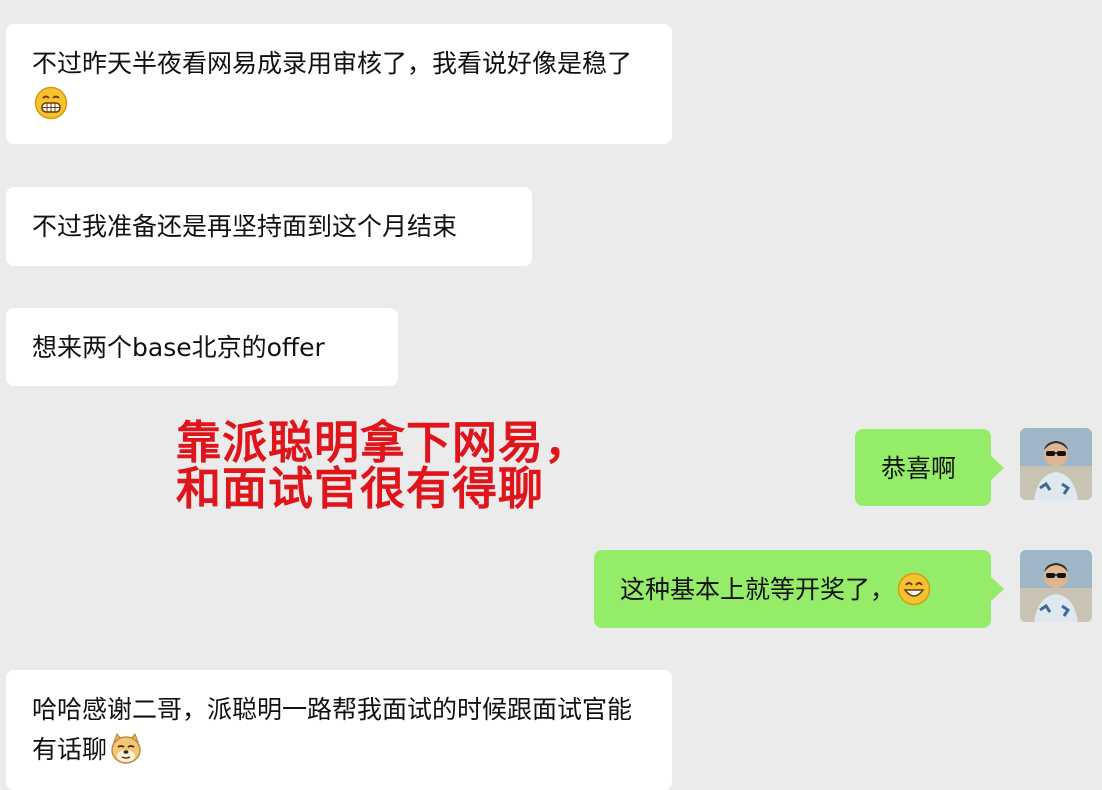 This screenshot has height=790, width=1102. I want to click on grinning-face-emoji-icon, so click(51, 103).